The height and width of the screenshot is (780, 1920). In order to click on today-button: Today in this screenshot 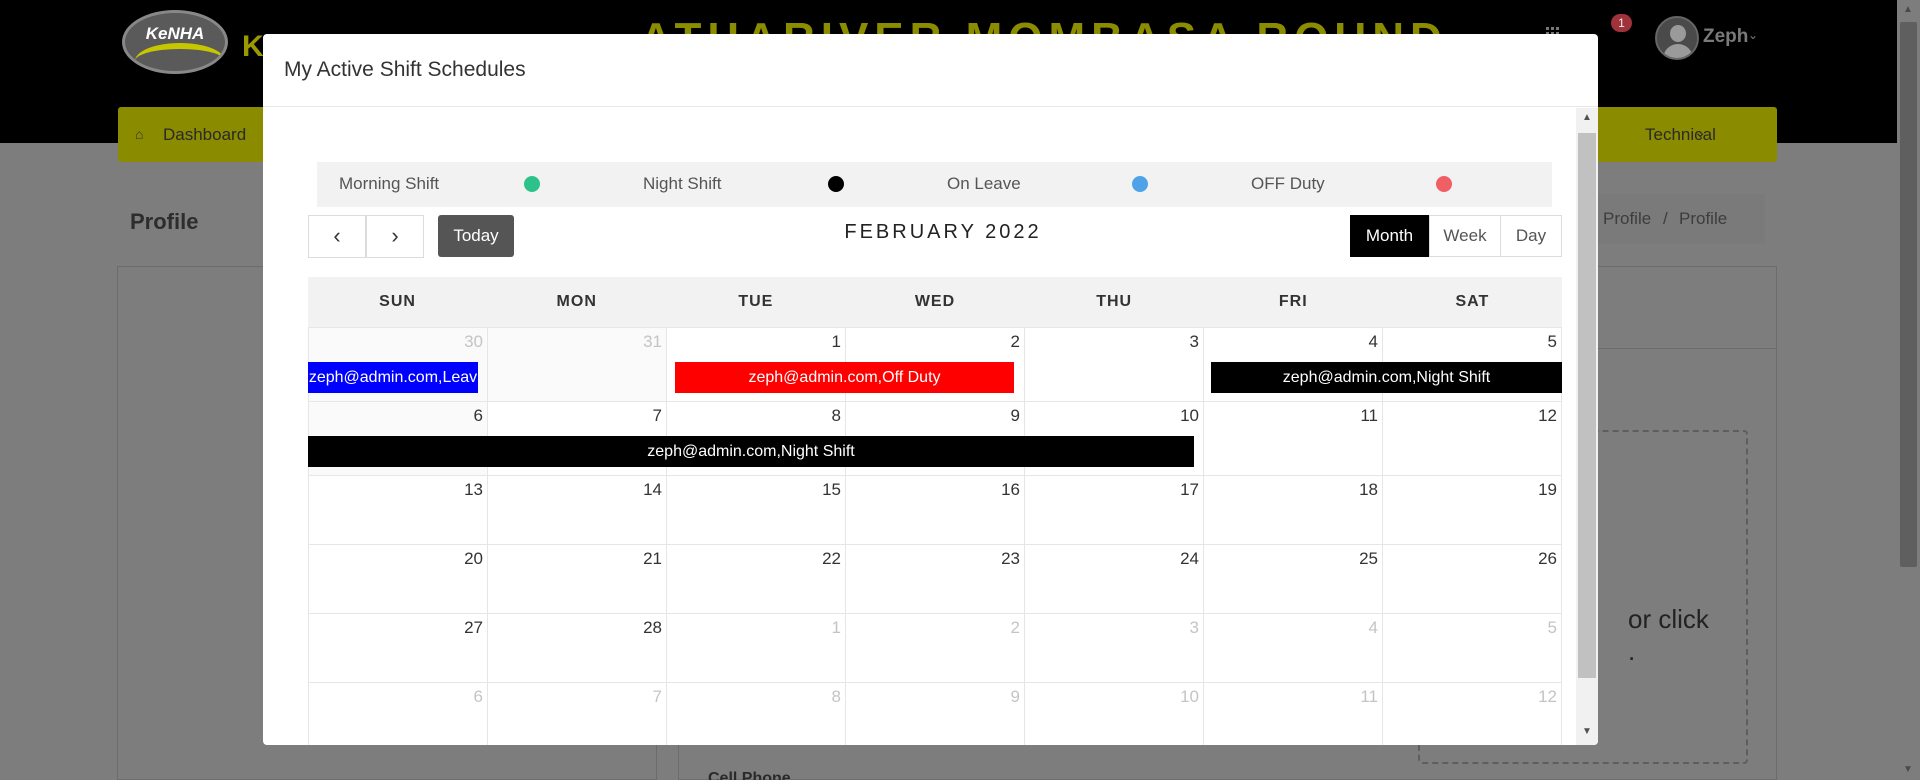, I will do `click(476, 236)`.